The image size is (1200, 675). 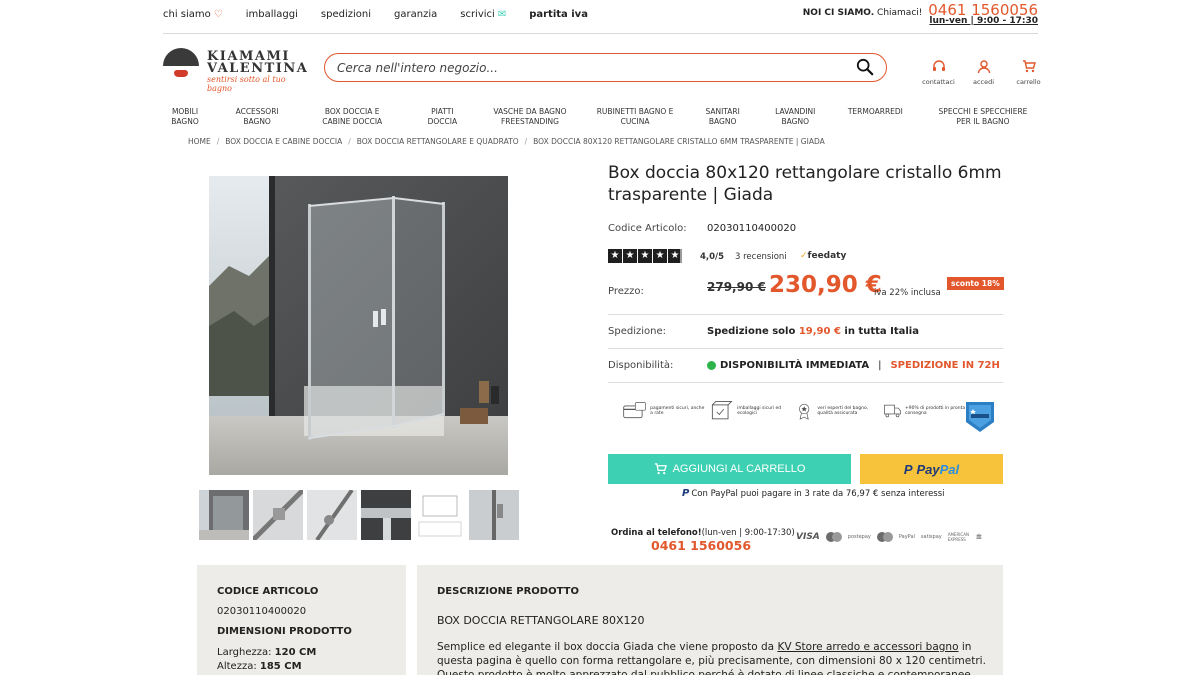 I want to click on check-icon: ✓, so click(x=804, y=256).